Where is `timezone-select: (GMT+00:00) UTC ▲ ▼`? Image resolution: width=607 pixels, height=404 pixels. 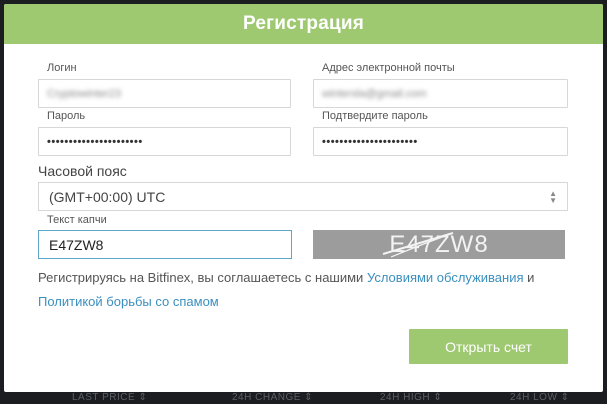
timezone-select: (GMT+00:00) UTC ▲ ▼ is located at coordinates (303, 196).